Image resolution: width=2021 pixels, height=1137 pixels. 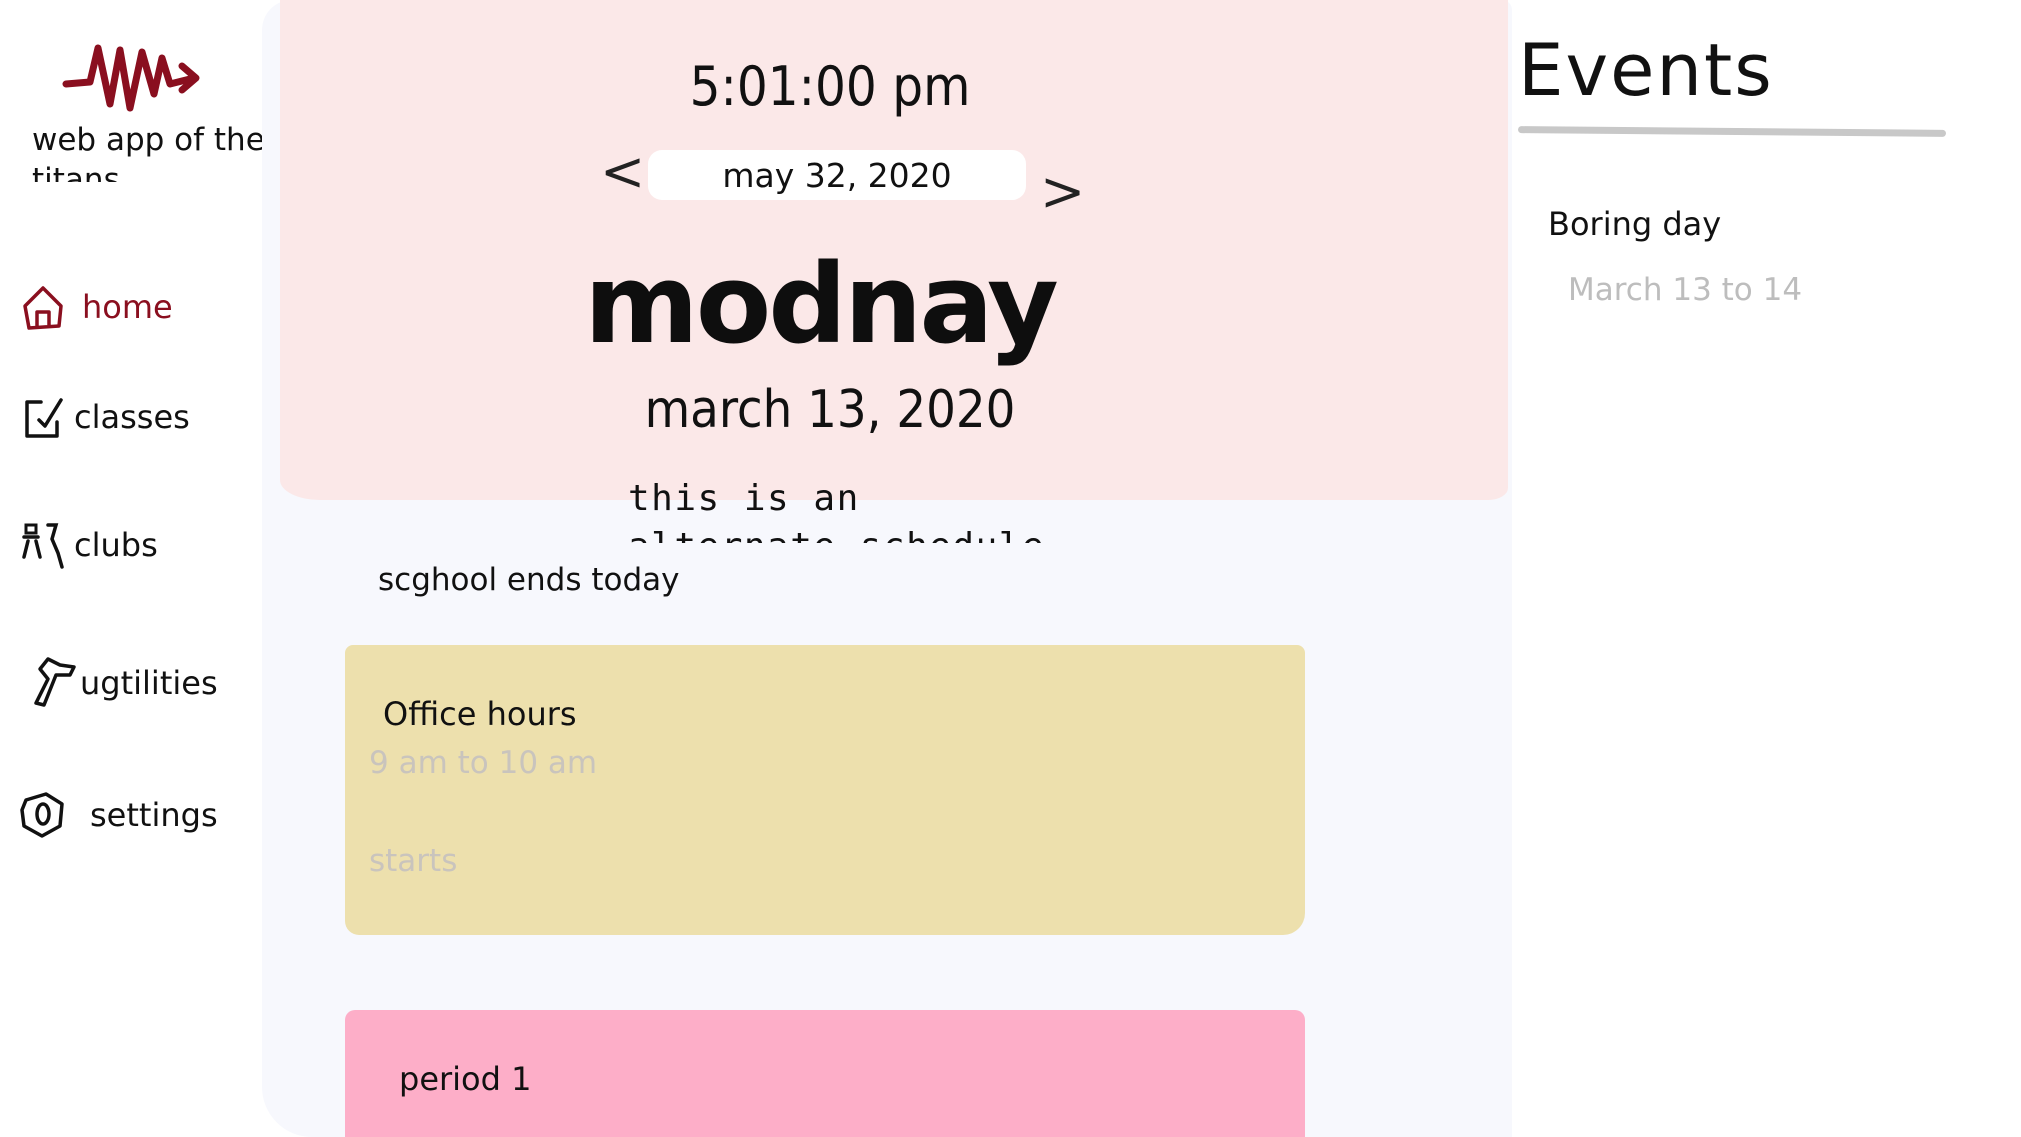 I want to click on notice-text: scghool ends today, so click(x=529, y=580).